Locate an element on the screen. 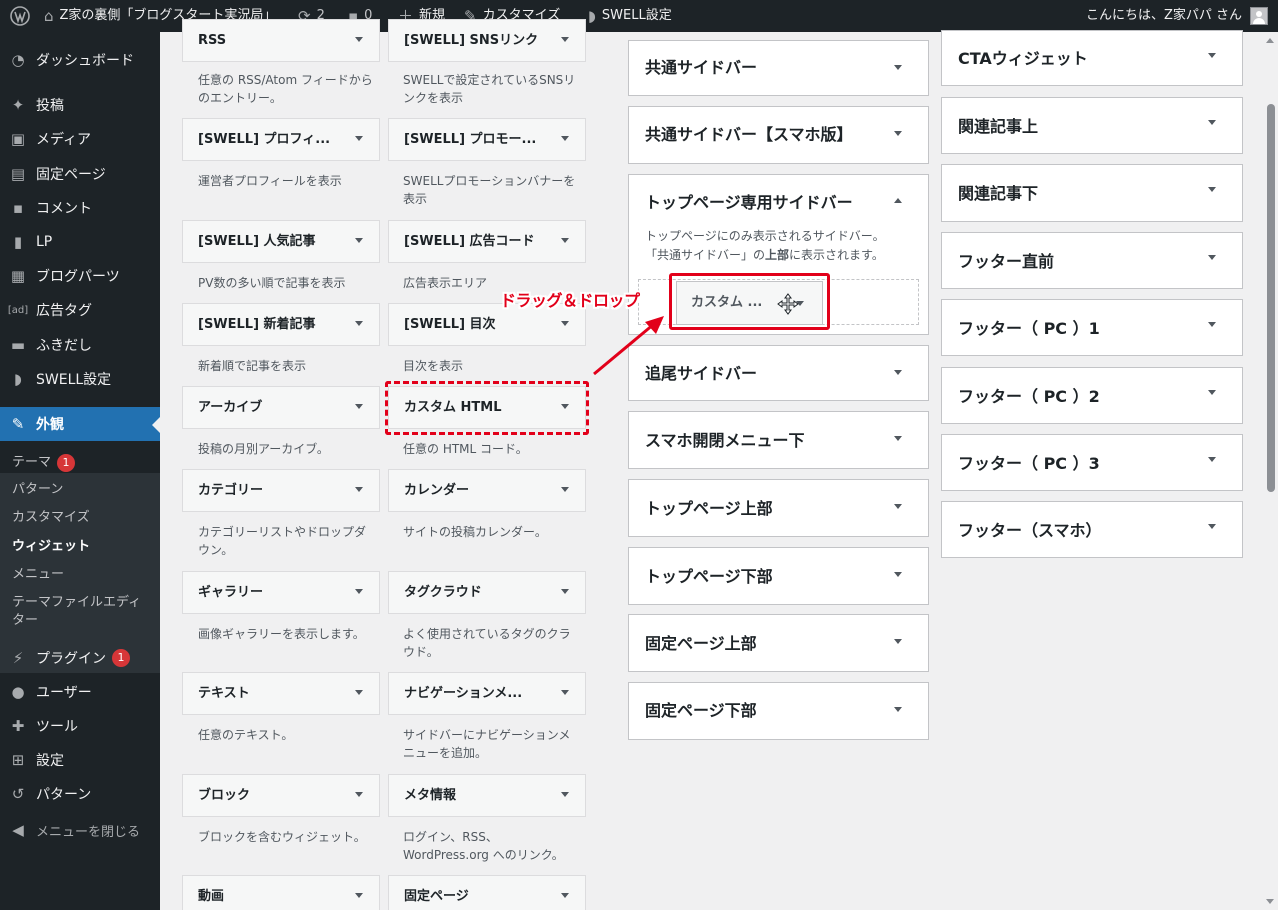 The height and width of the screenshot is (910, 1278). submenu-customize: カスタマイズ is located at coordinates (82, 518).